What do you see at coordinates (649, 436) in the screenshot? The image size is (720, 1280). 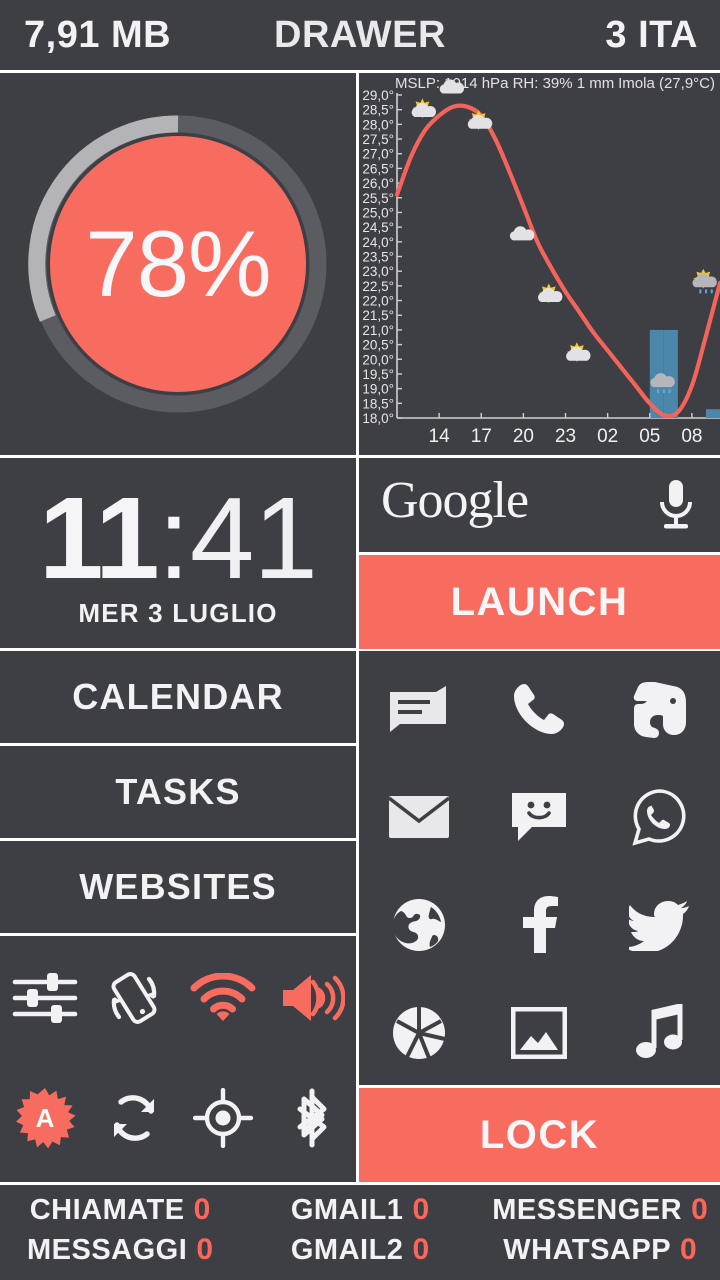 I see `x-tick-label: 05` at bounding box center [649, 436].